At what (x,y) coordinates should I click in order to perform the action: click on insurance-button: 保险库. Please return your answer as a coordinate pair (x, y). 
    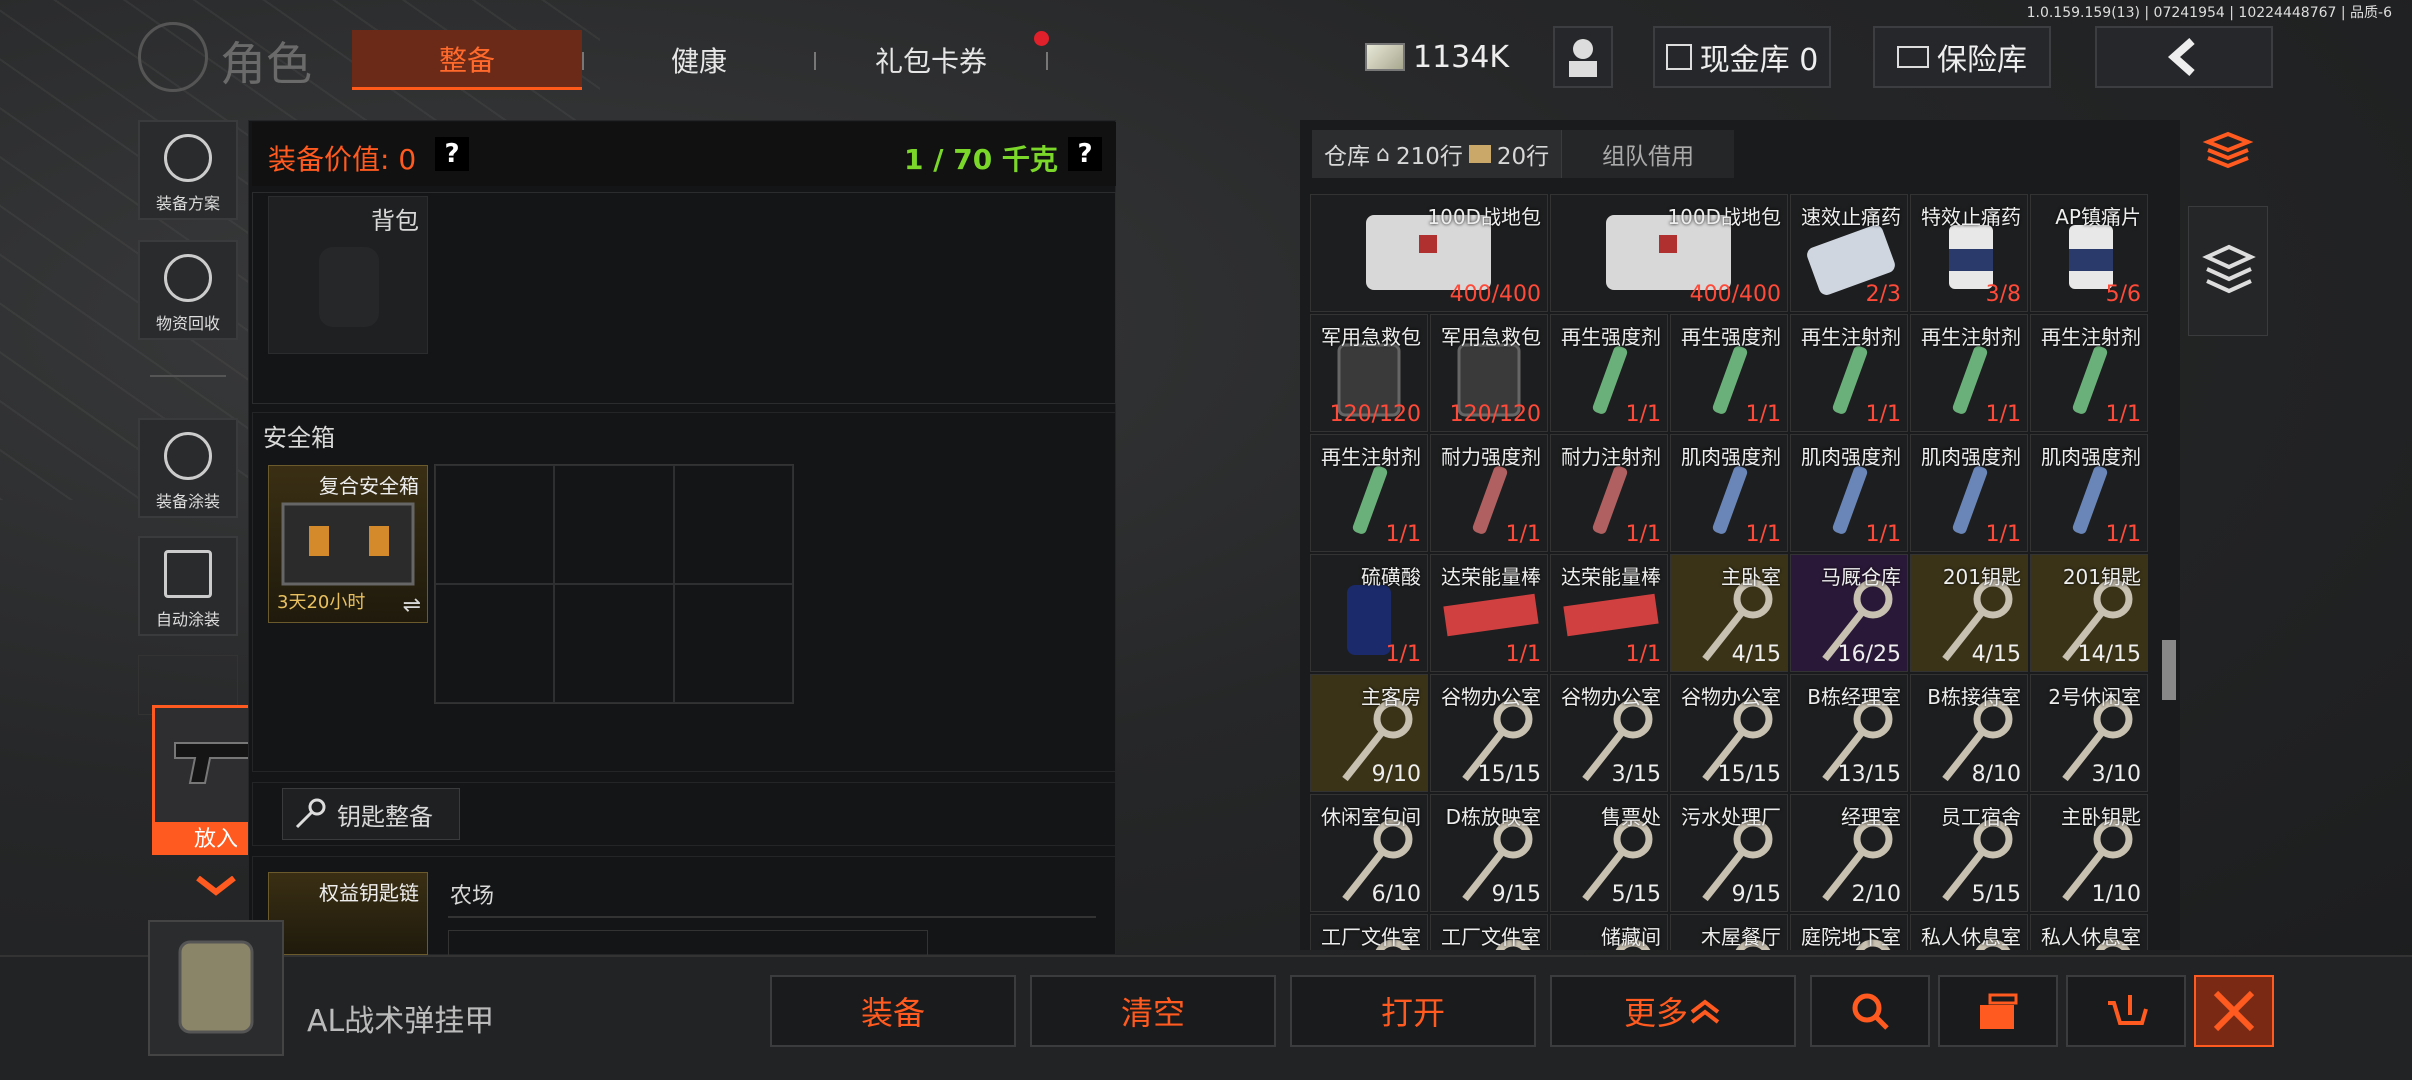
    Looking at the image, I should click on (1962, 57).